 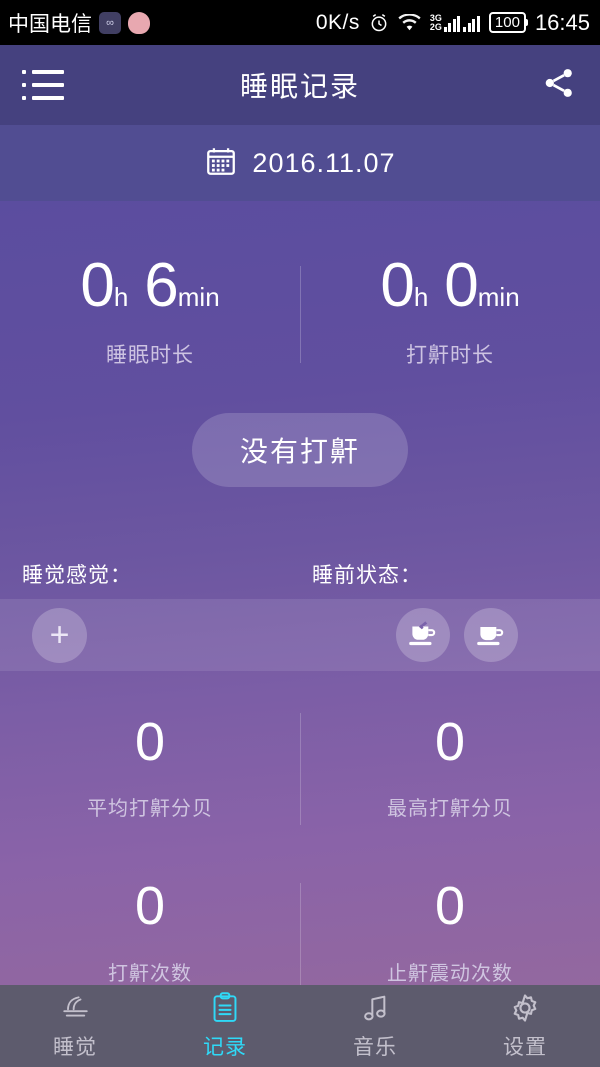 What do you see at coordinates (150, 355) in the screenshot?
I see `sleep-duration-label: 睡眠时长` at bounding box center [150, 355].